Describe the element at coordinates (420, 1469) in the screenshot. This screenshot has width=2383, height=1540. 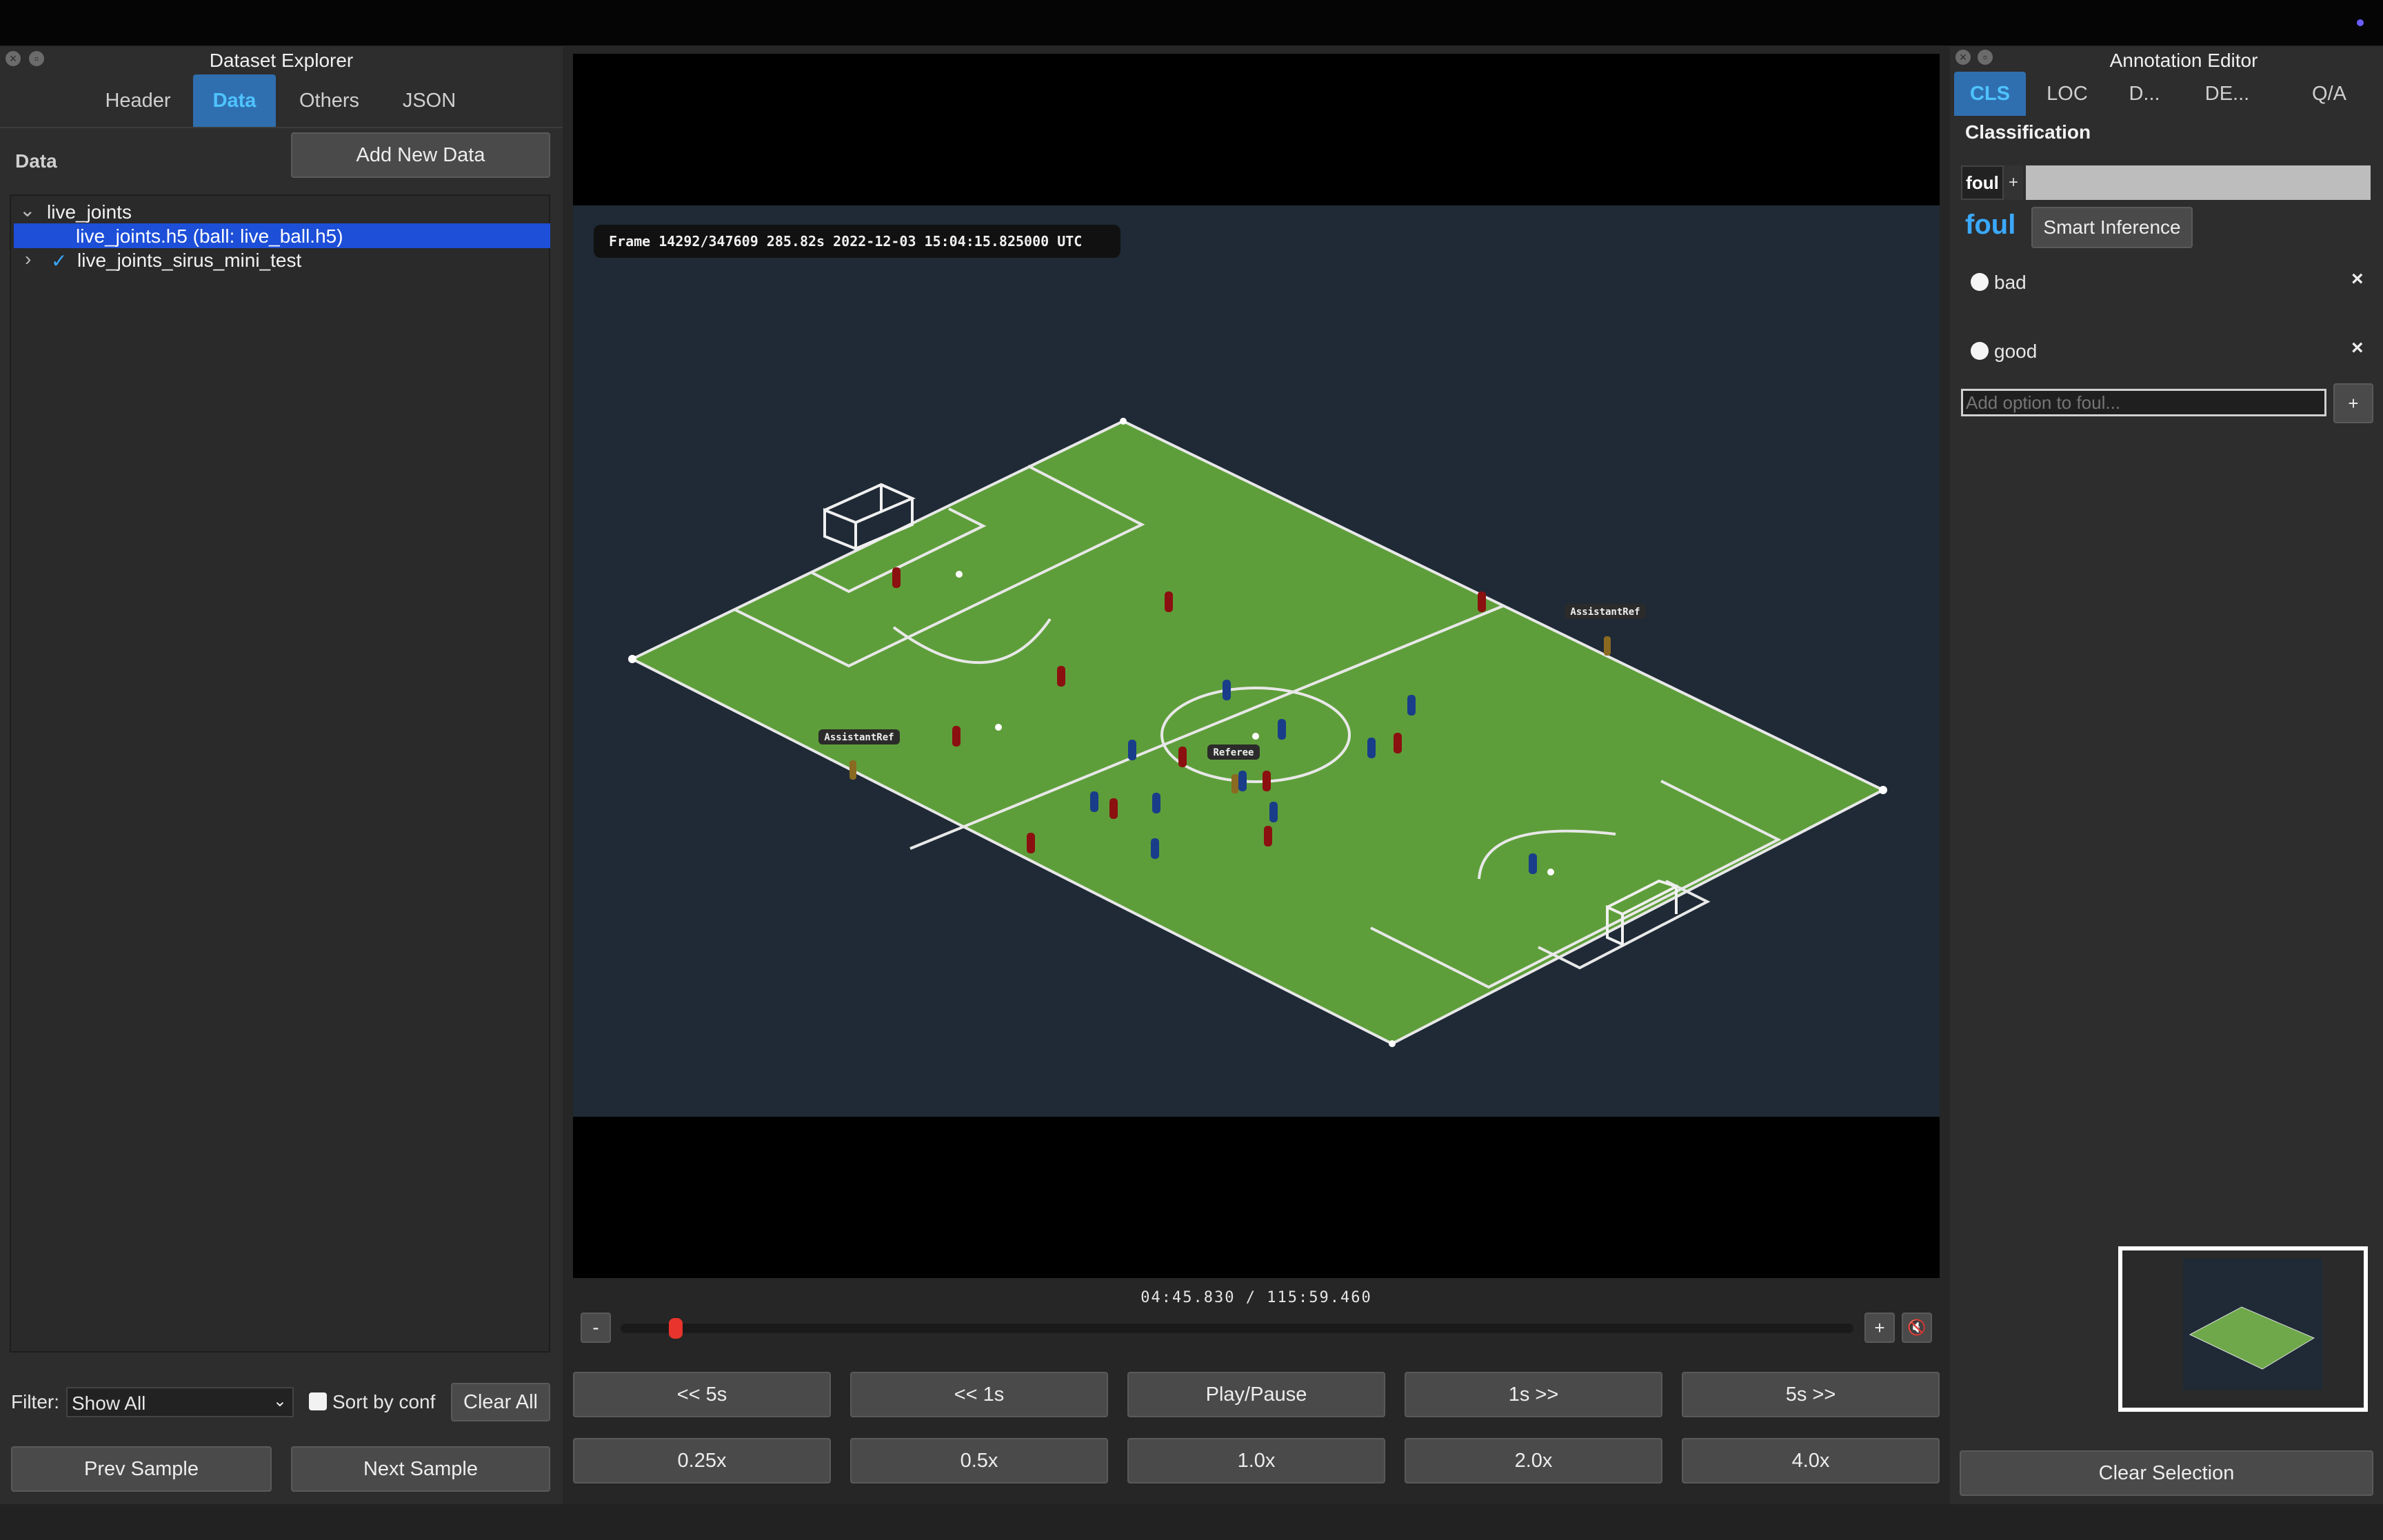
I see `next-sample-button: Next Sample` at that location.